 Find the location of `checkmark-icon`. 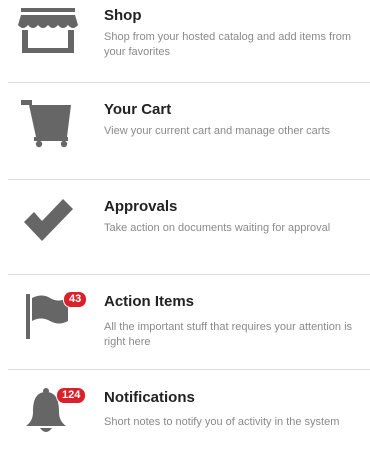

checkmark-icon is located at coordinates (48, 222).